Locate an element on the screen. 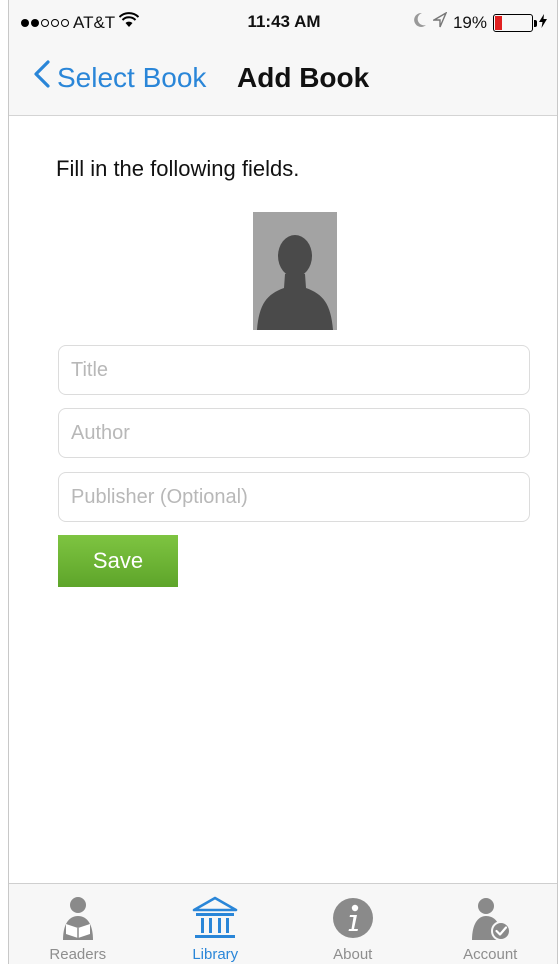 The height and width of the screenshot is (964, 558). status-right: 19% is located at coordinates (480, 22).